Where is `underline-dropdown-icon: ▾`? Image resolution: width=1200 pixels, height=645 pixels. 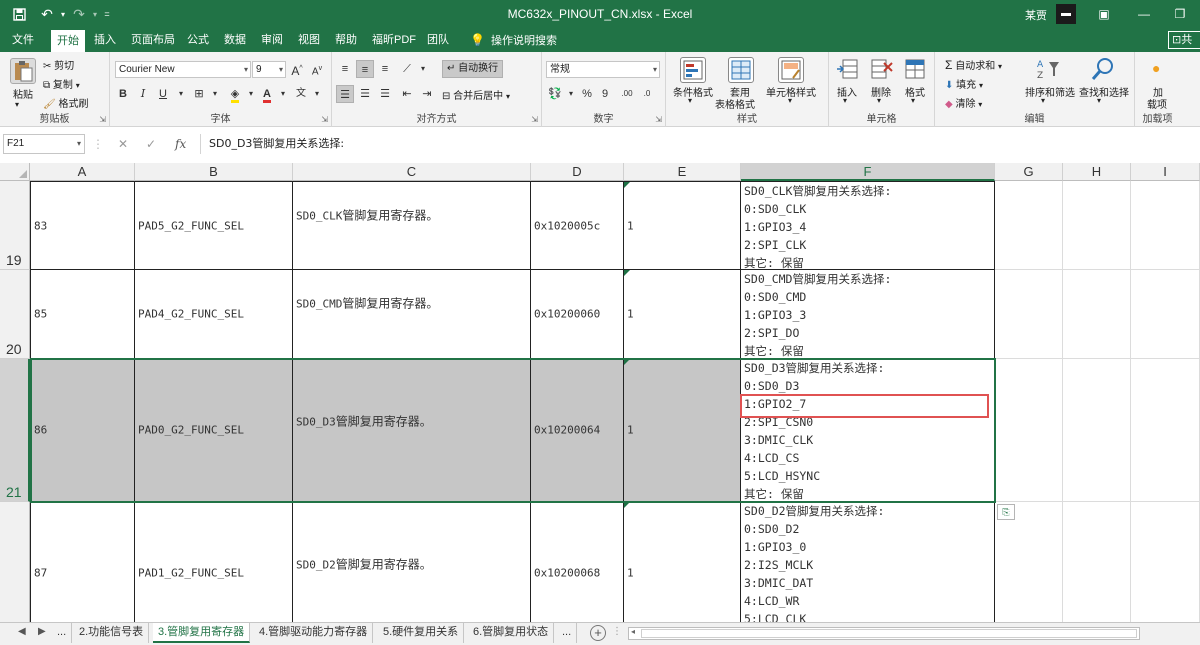
underline-dropdown-icon: ▾ is located at coordinates (181, 94).